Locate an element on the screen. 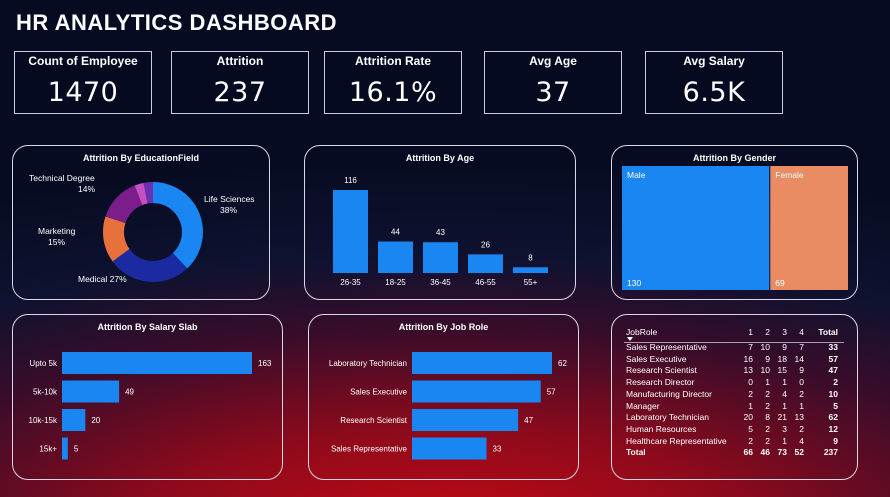 The image size is (890, 497). table-row: Sales Representative 7 10 9 7 33 is located at coordinates (732, 348).